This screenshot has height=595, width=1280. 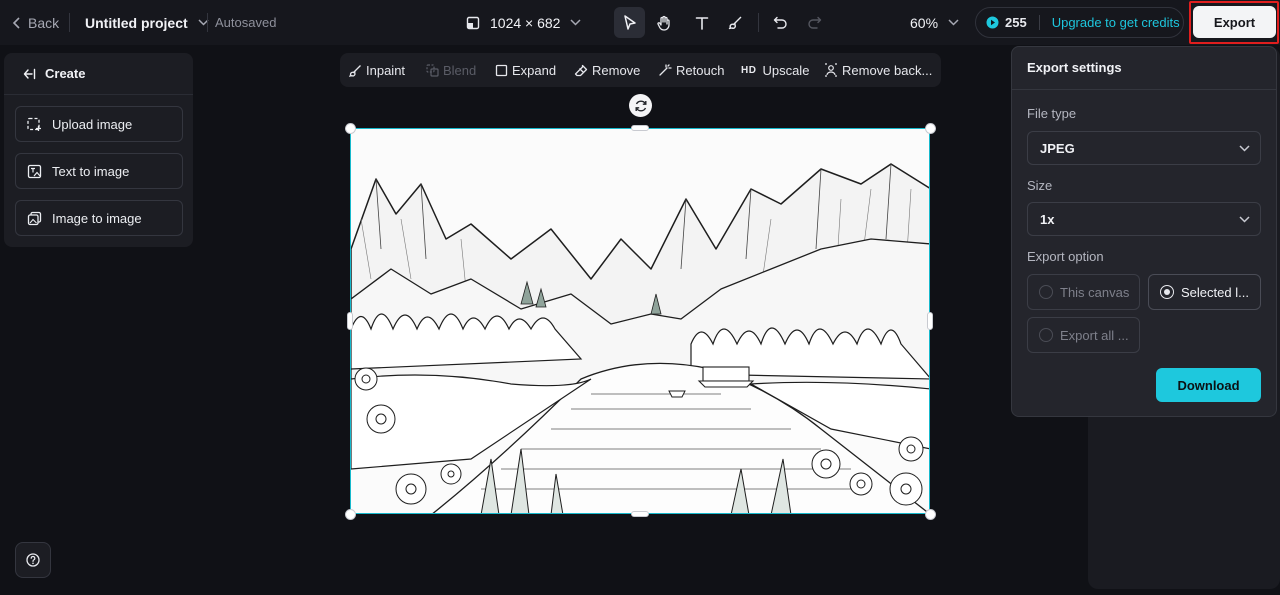 I want to click on hd-icon: HD, so click(x=749, y=70).